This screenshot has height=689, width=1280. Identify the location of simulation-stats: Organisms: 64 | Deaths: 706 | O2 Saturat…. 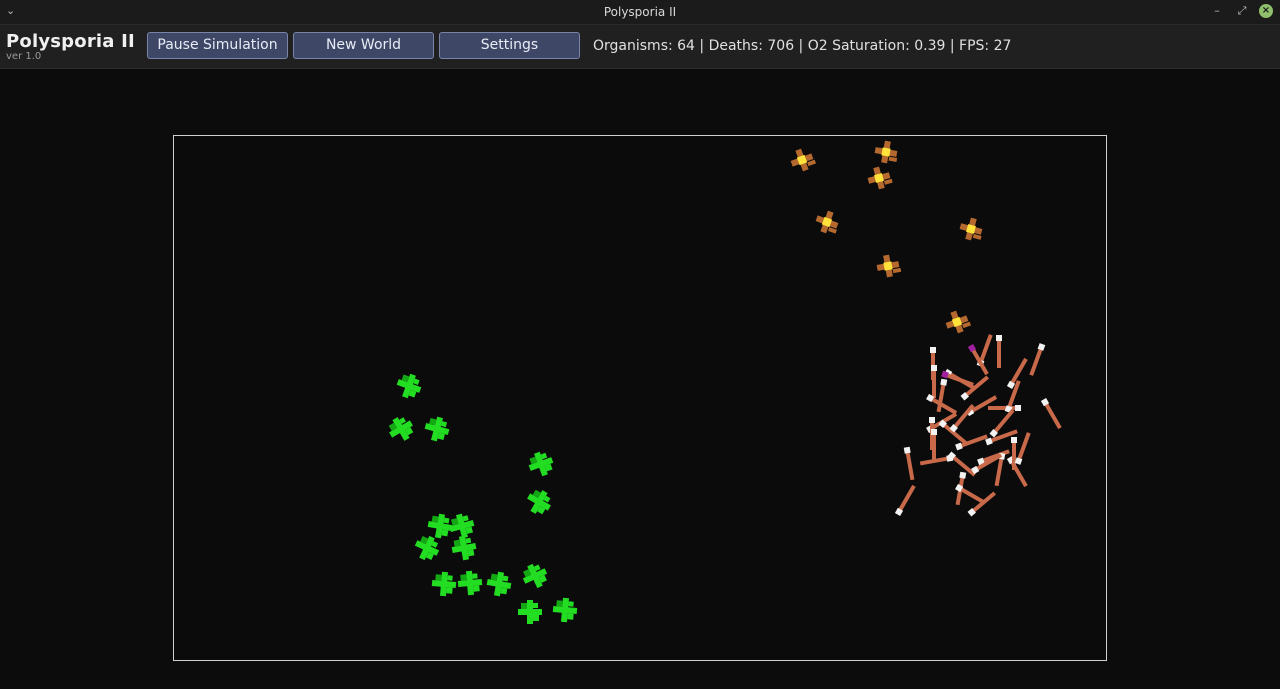
(802, 46).